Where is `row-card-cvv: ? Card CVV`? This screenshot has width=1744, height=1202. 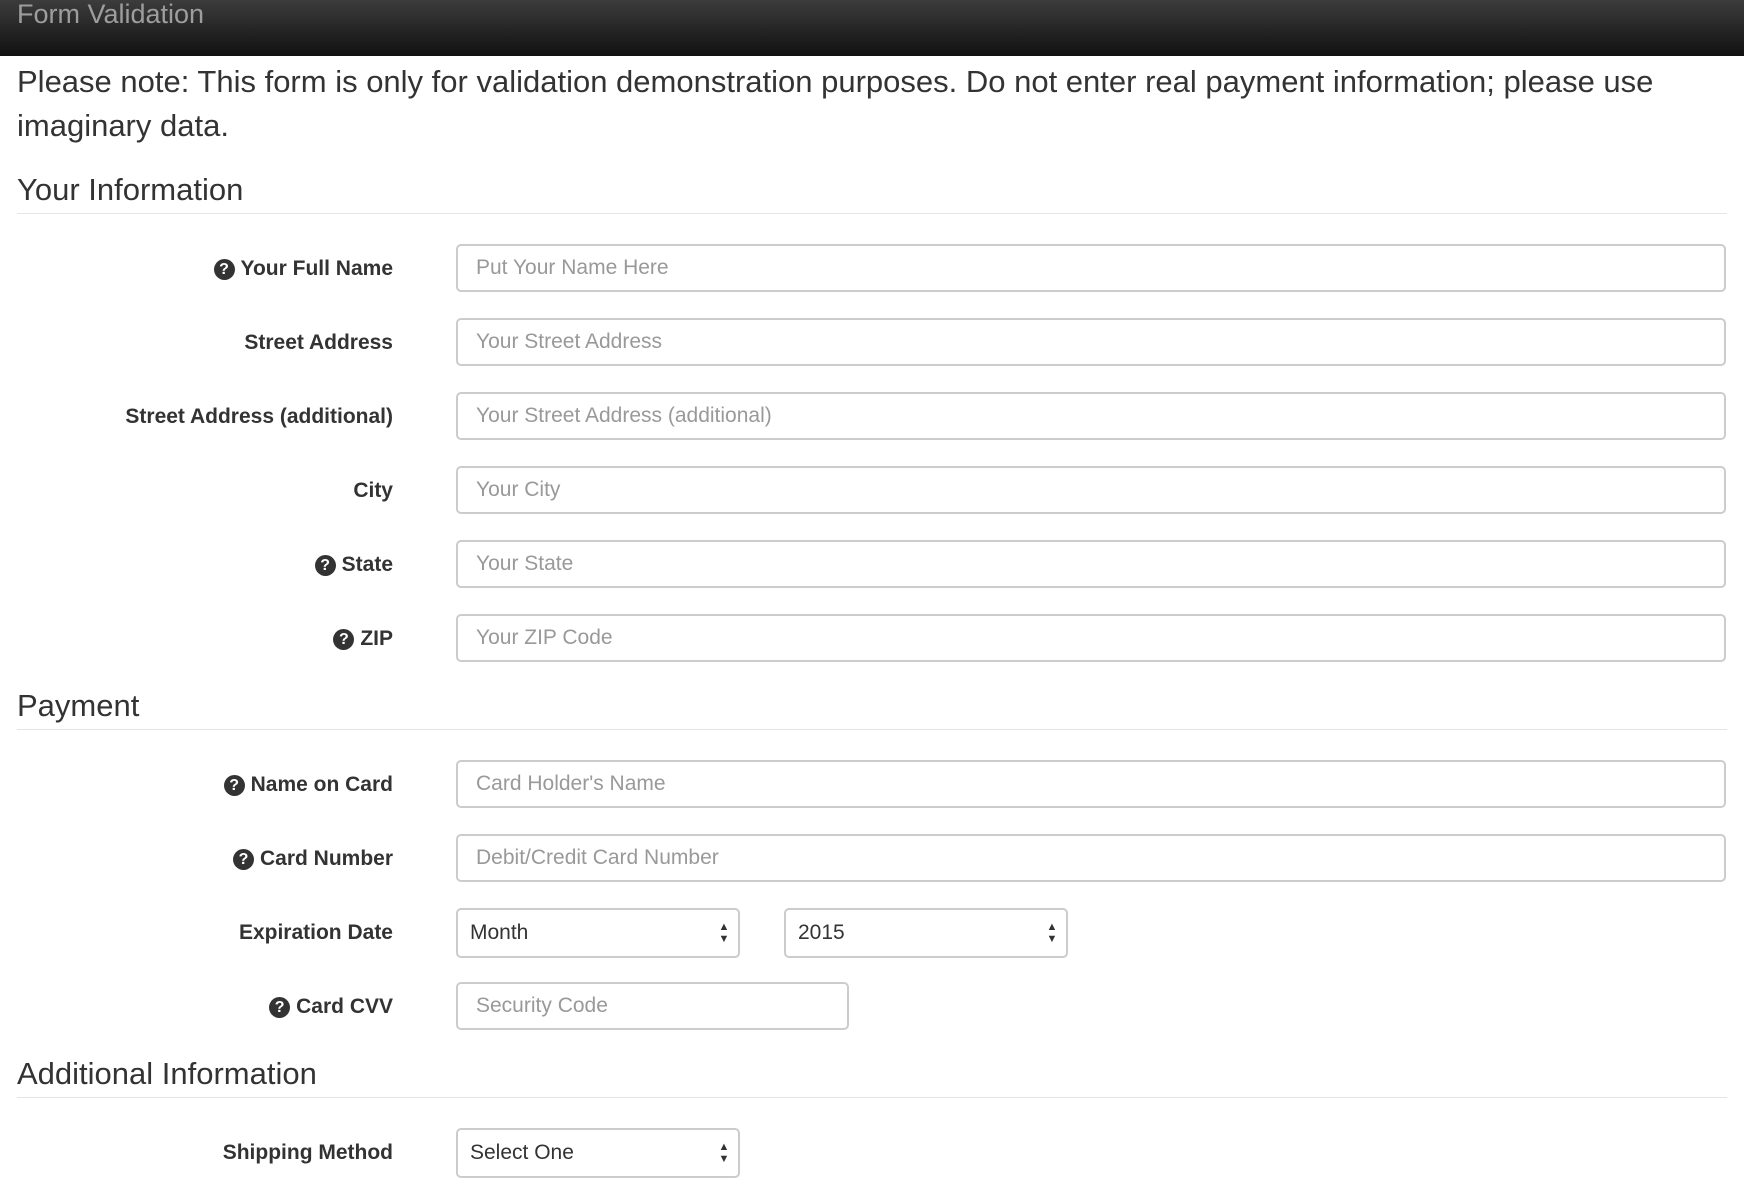
row-card-cvv: ? Card CVV is located at coordinates (872, 1019).